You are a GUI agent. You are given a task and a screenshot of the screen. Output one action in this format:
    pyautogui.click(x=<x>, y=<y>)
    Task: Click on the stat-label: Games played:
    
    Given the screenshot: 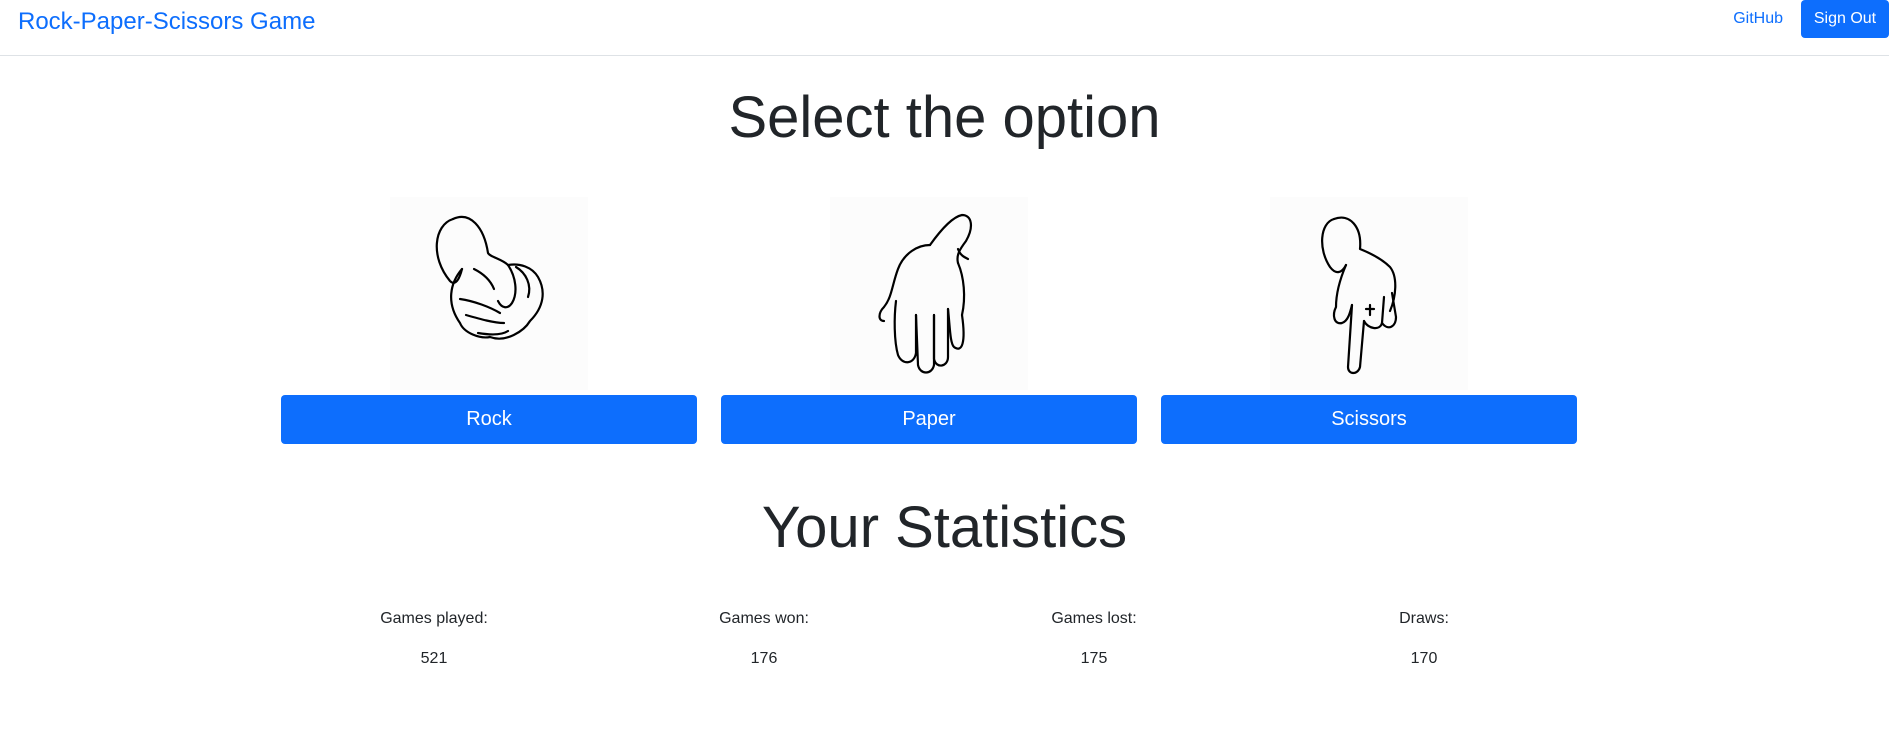 What is the action you would take?
    pyautogui.click(x=434, y=618)
    